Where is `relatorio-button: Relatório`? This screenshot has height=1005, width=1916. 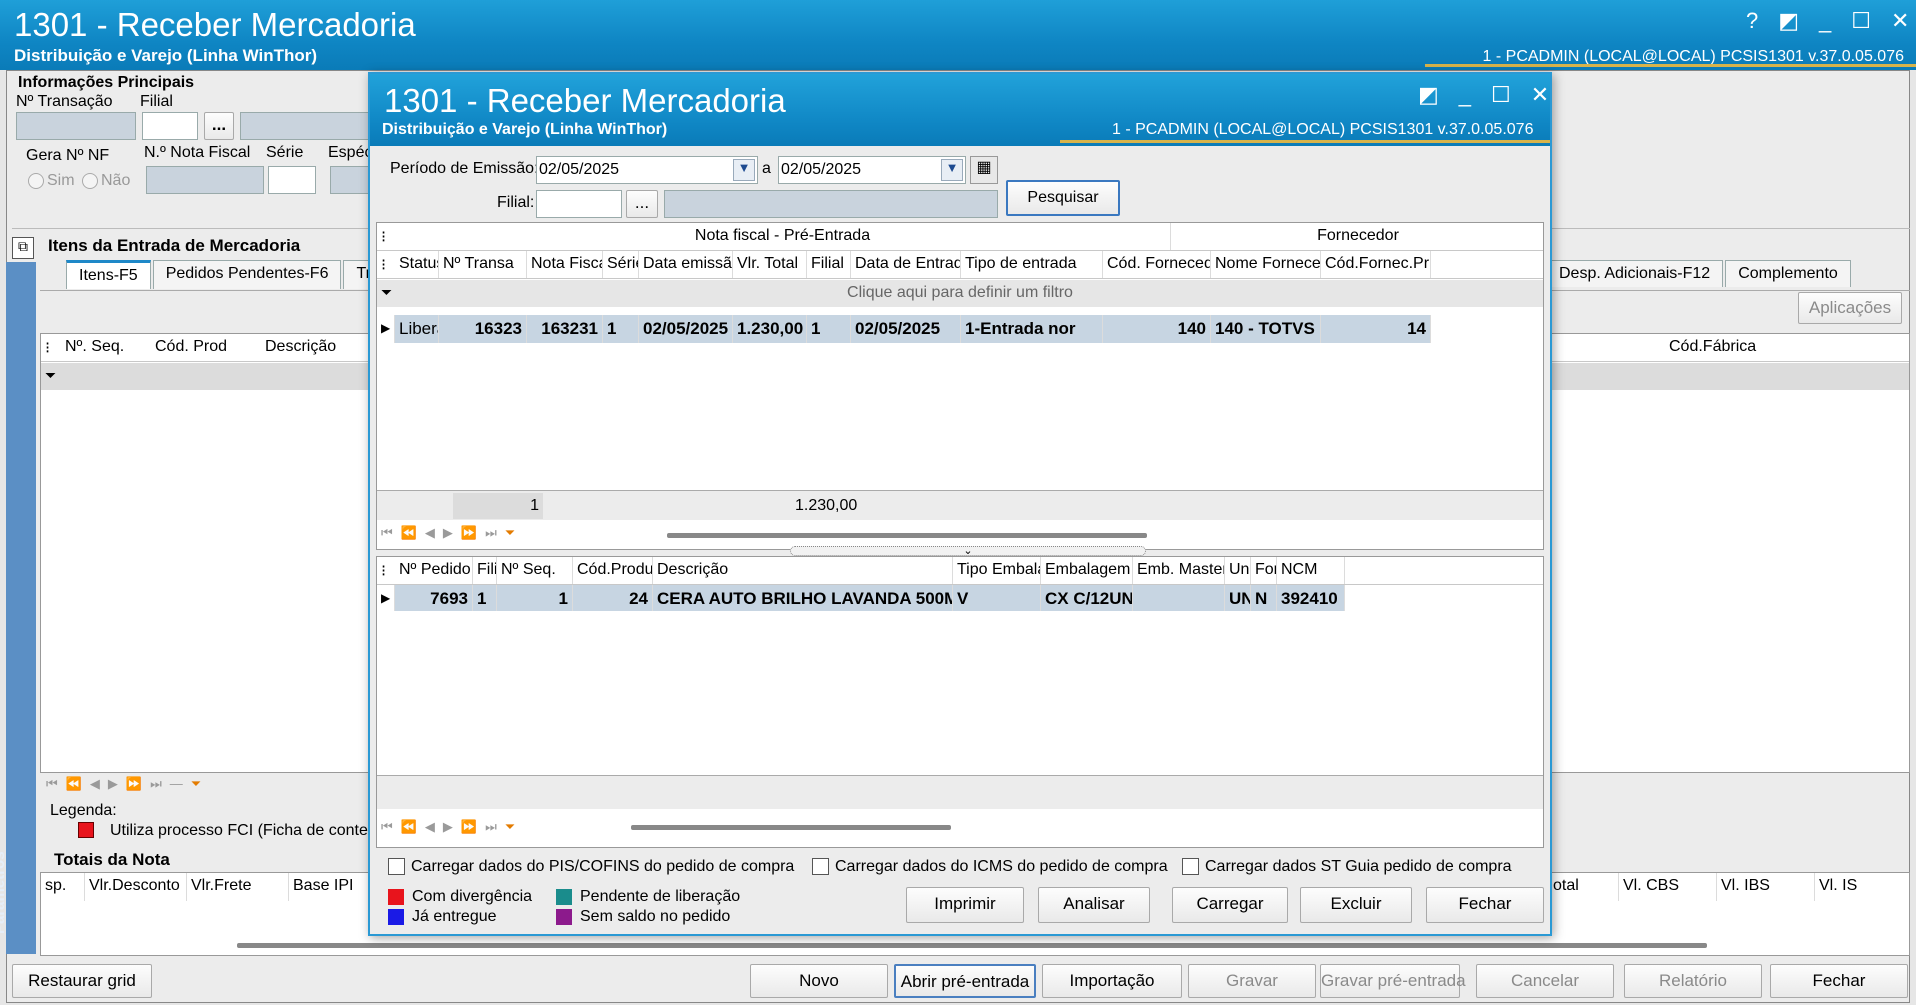 relatorio-button: Relatório is located at coordinates (1693, 981).